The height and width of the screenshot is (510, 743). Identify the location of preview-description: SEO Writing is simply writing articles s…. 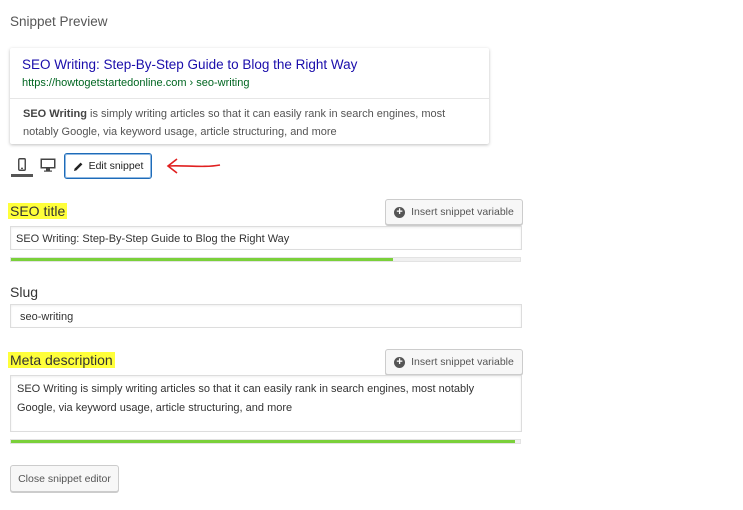
(248, 123).